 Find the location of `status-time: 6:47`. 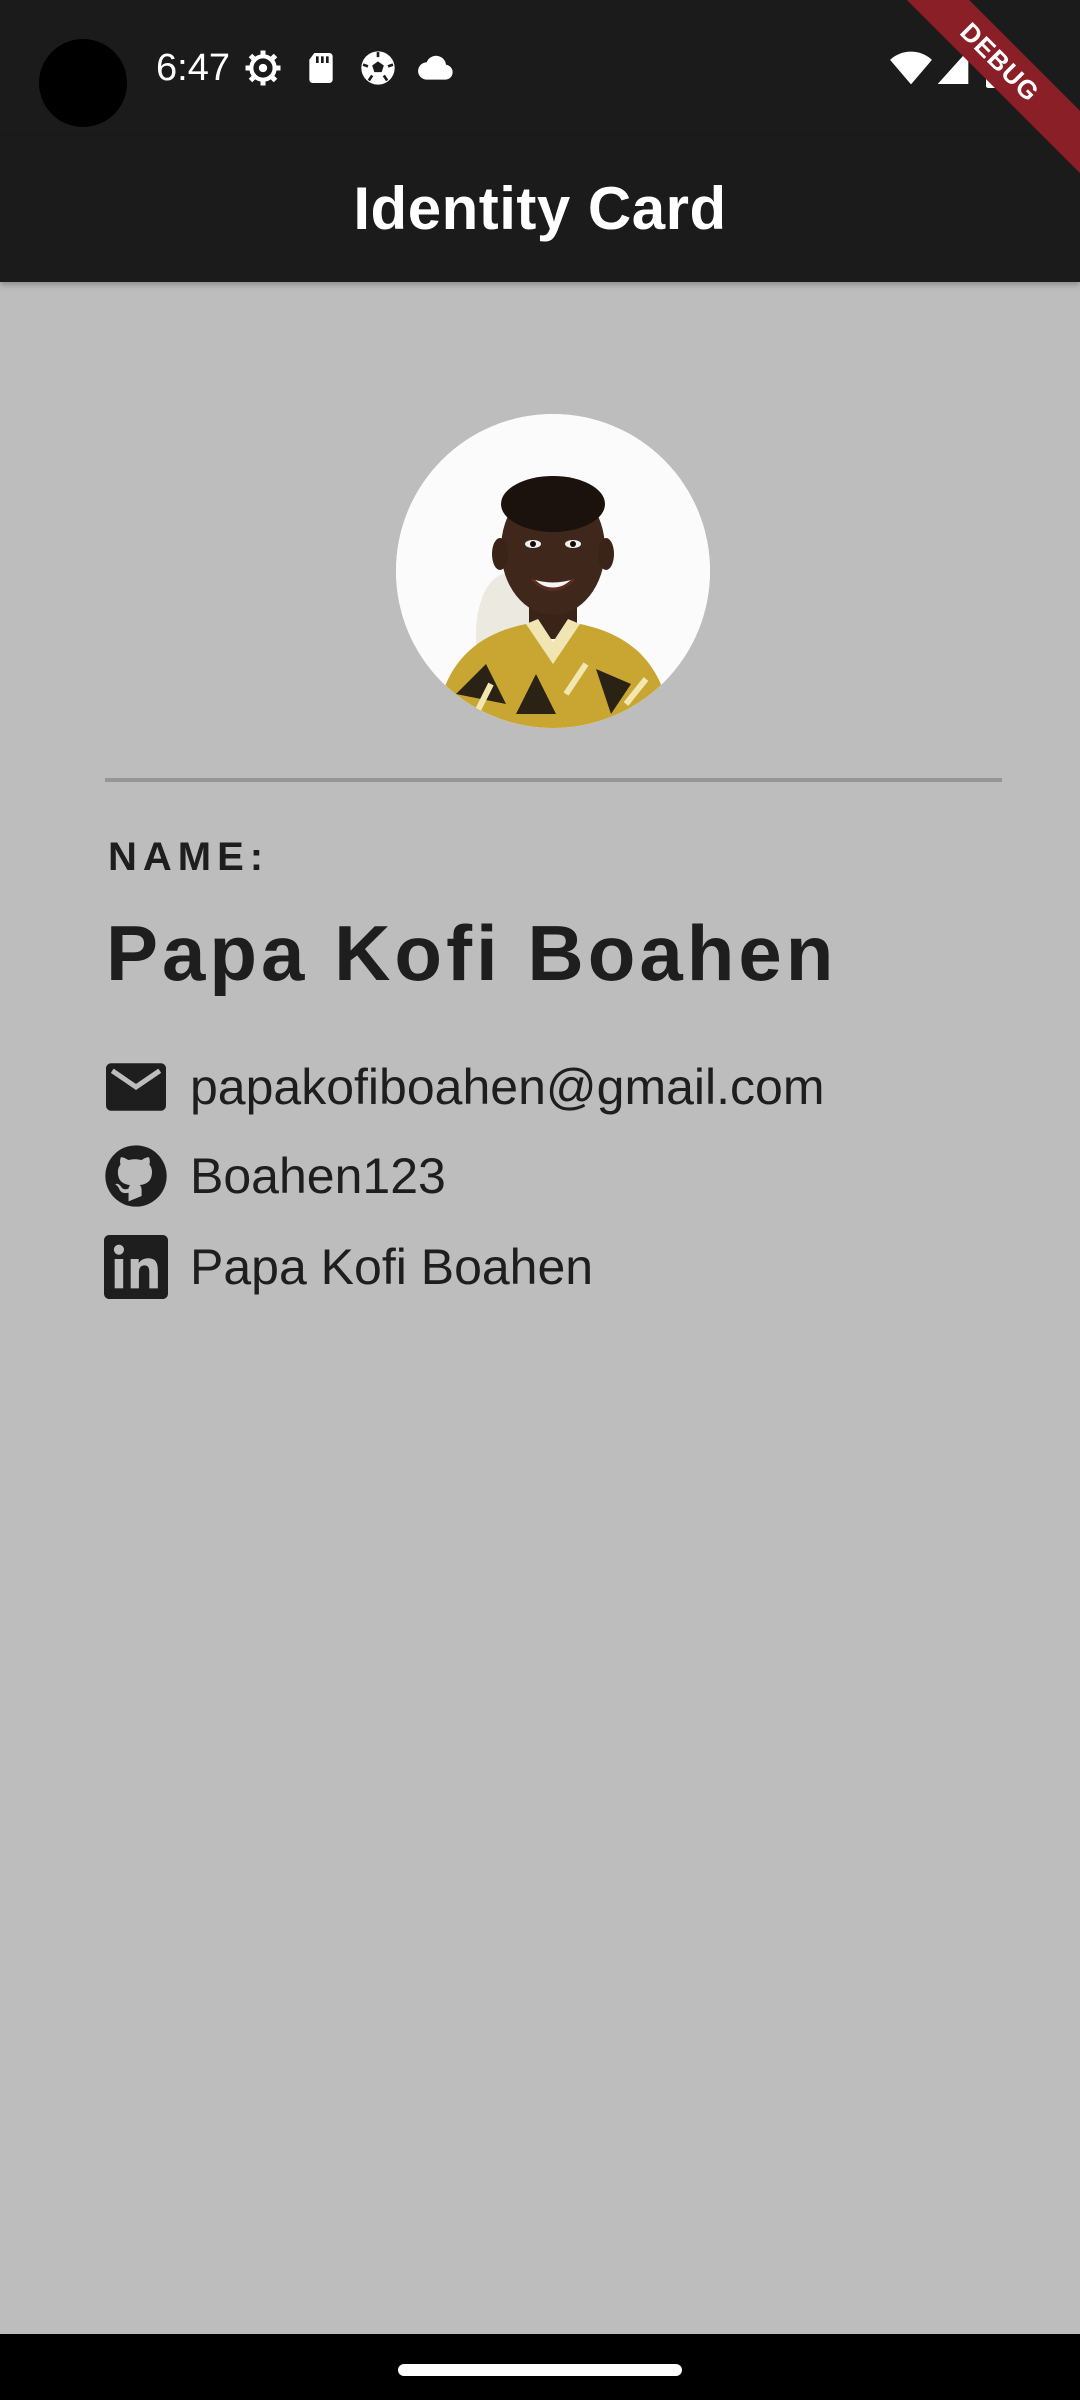

status-time: 6:47 is located at coordinates (193, 68).